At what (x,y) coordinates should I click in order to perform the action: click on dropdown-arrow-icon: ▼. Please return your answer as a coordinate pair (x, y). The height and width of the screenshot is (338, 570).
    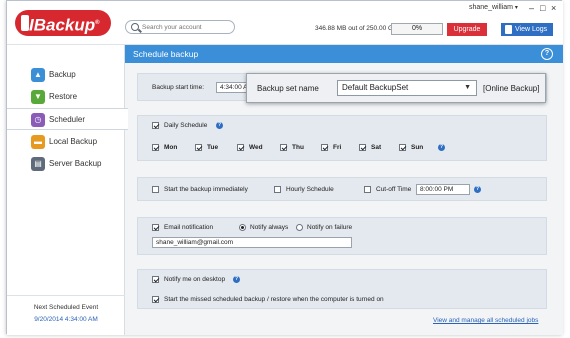
    Looking at the image, I should click on (467, 87).